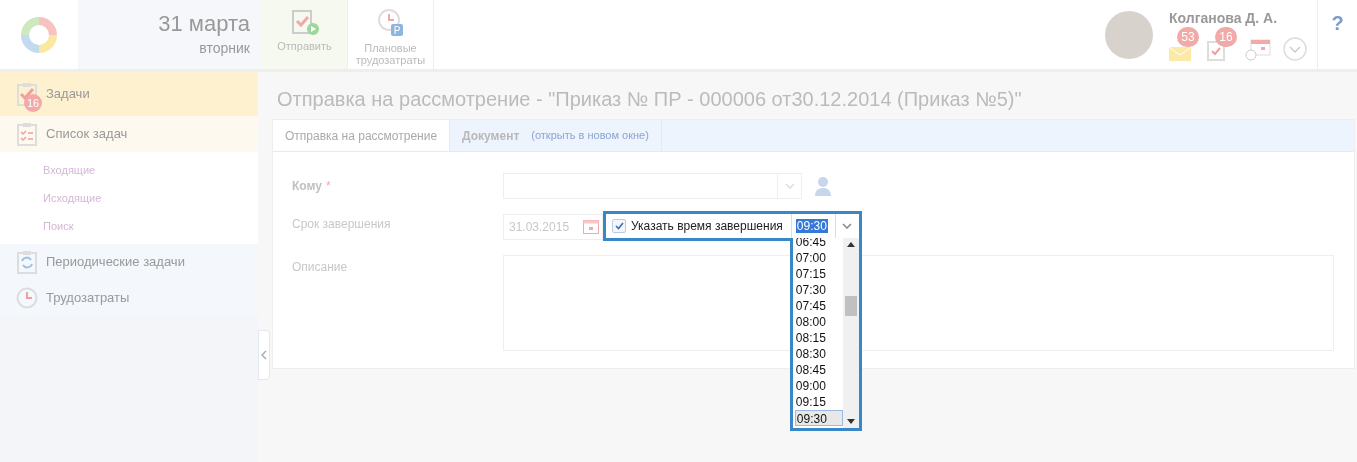  I want to click on checkbox, so click(619, 226).